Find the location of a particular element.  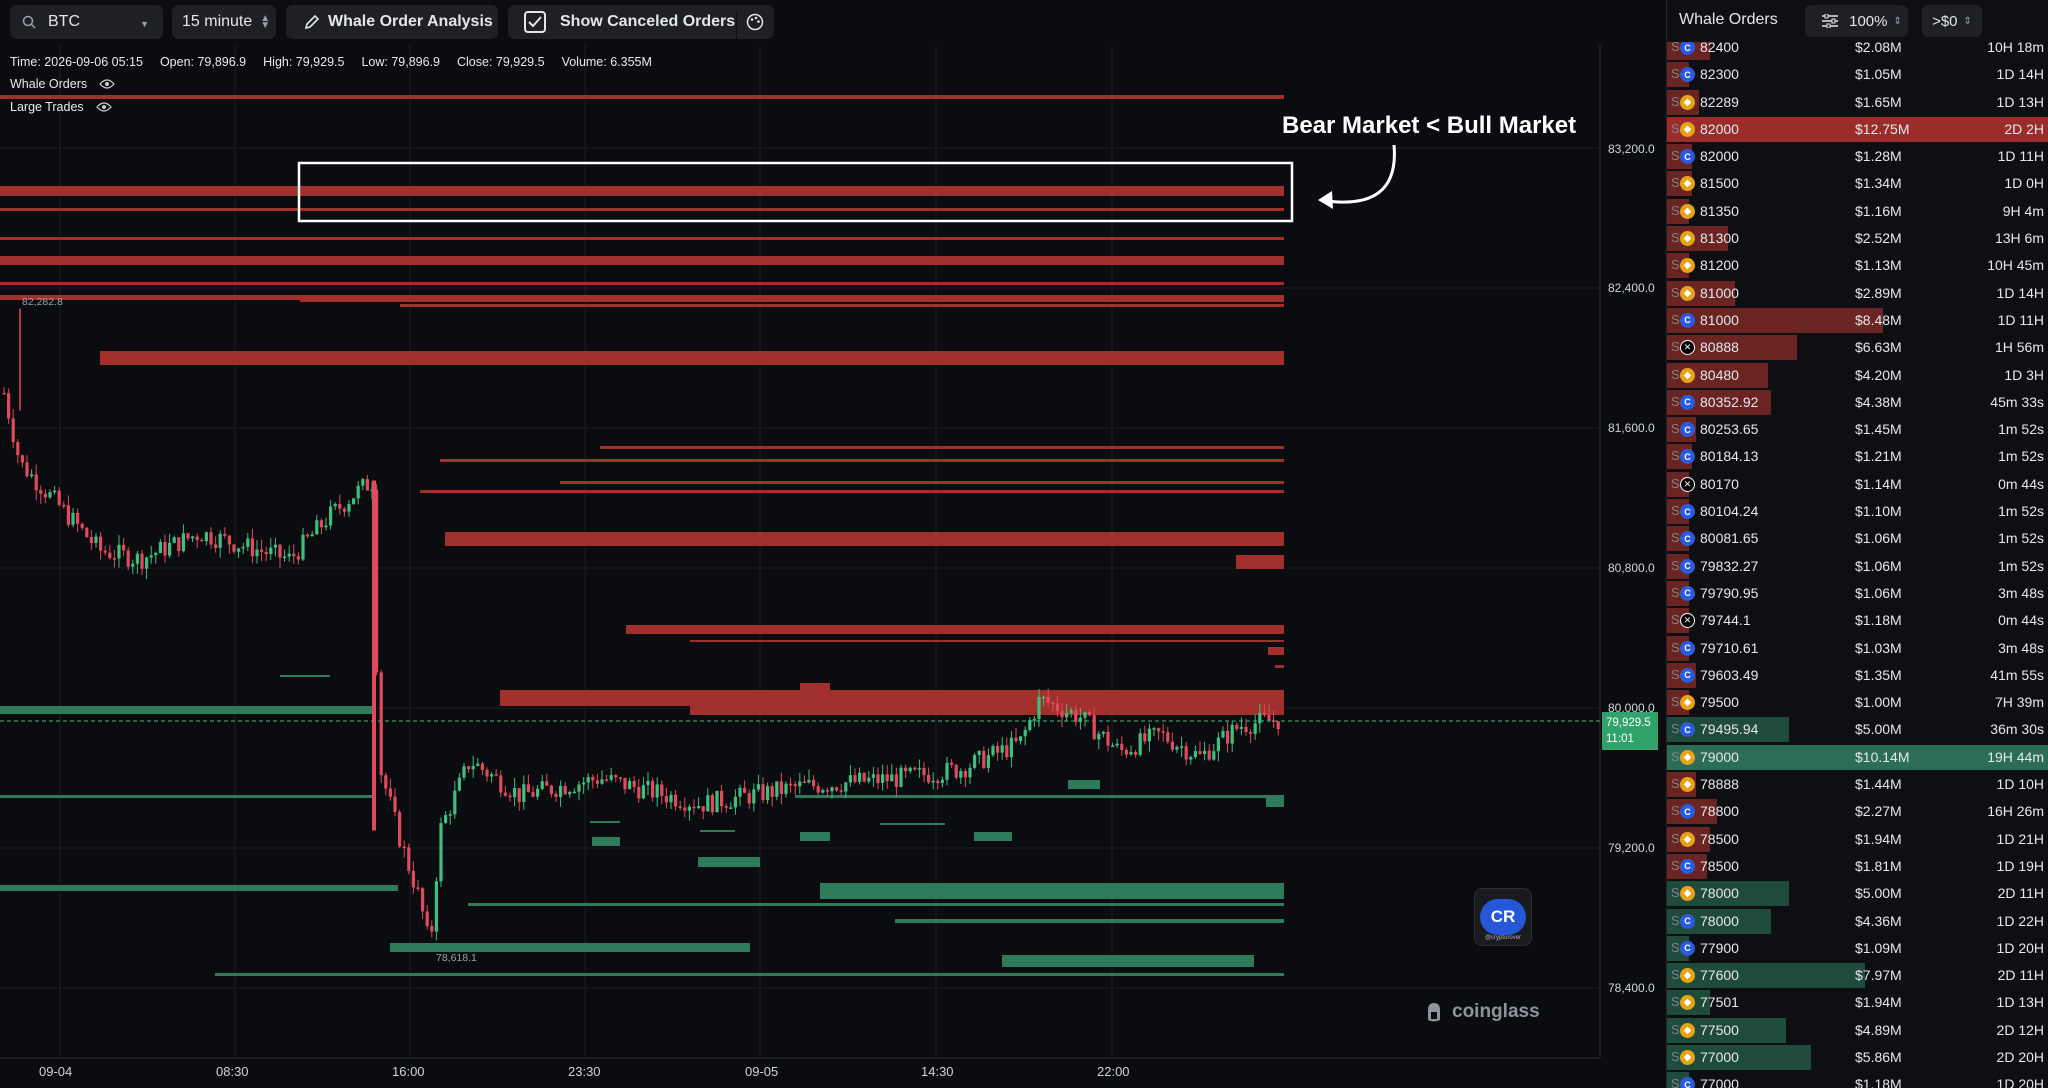

order-price: 81200 is located at coordinates (1719, 265).